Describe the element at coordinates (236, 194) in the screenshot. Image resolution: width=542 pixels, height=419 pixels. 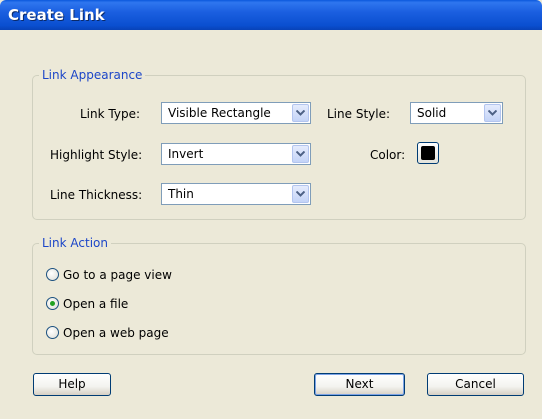
I see `line-thickness-dropdown: Thin` at that location.